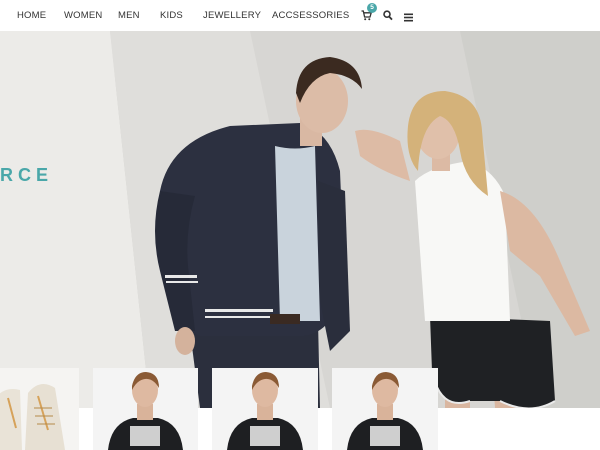 This screenshot has width=600, height=450. What do you see at coordinates (27, 175) in the screenshot?
I see `hero-headline-partial: RCE` at bounding box center [27, 175].